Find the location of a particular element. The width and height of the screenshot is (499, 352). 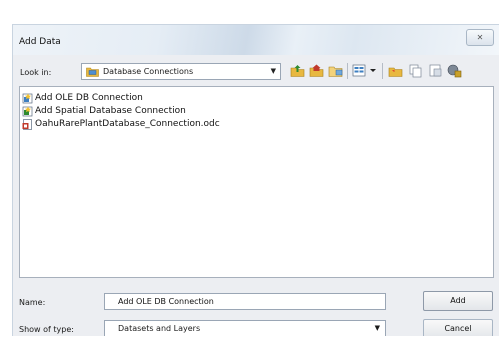

name-label: Name: is located at coordinates (32, 302).